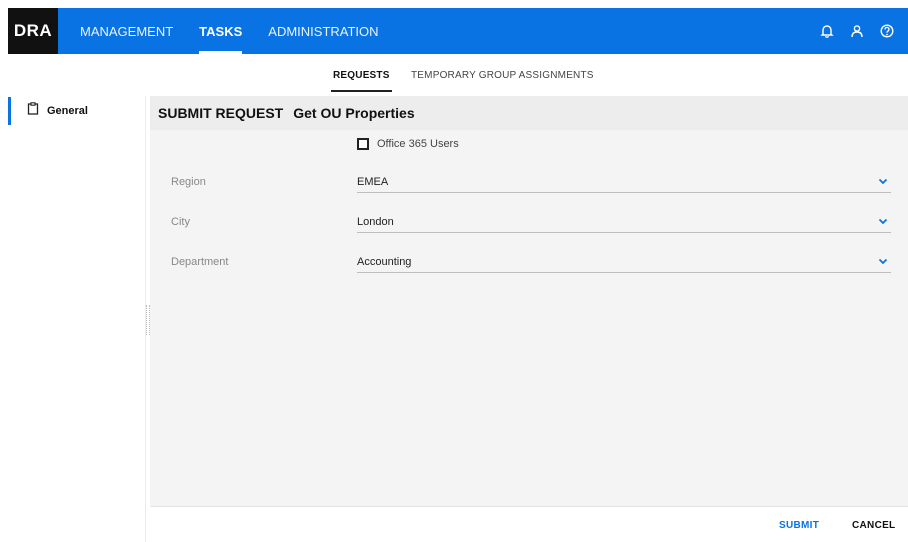  Describe the element at coordinates (458, 31) in the screenshot. I see `top-navigation-bar: DRA MANAGEMENT TASKS ADMINISTRATION` at that location.